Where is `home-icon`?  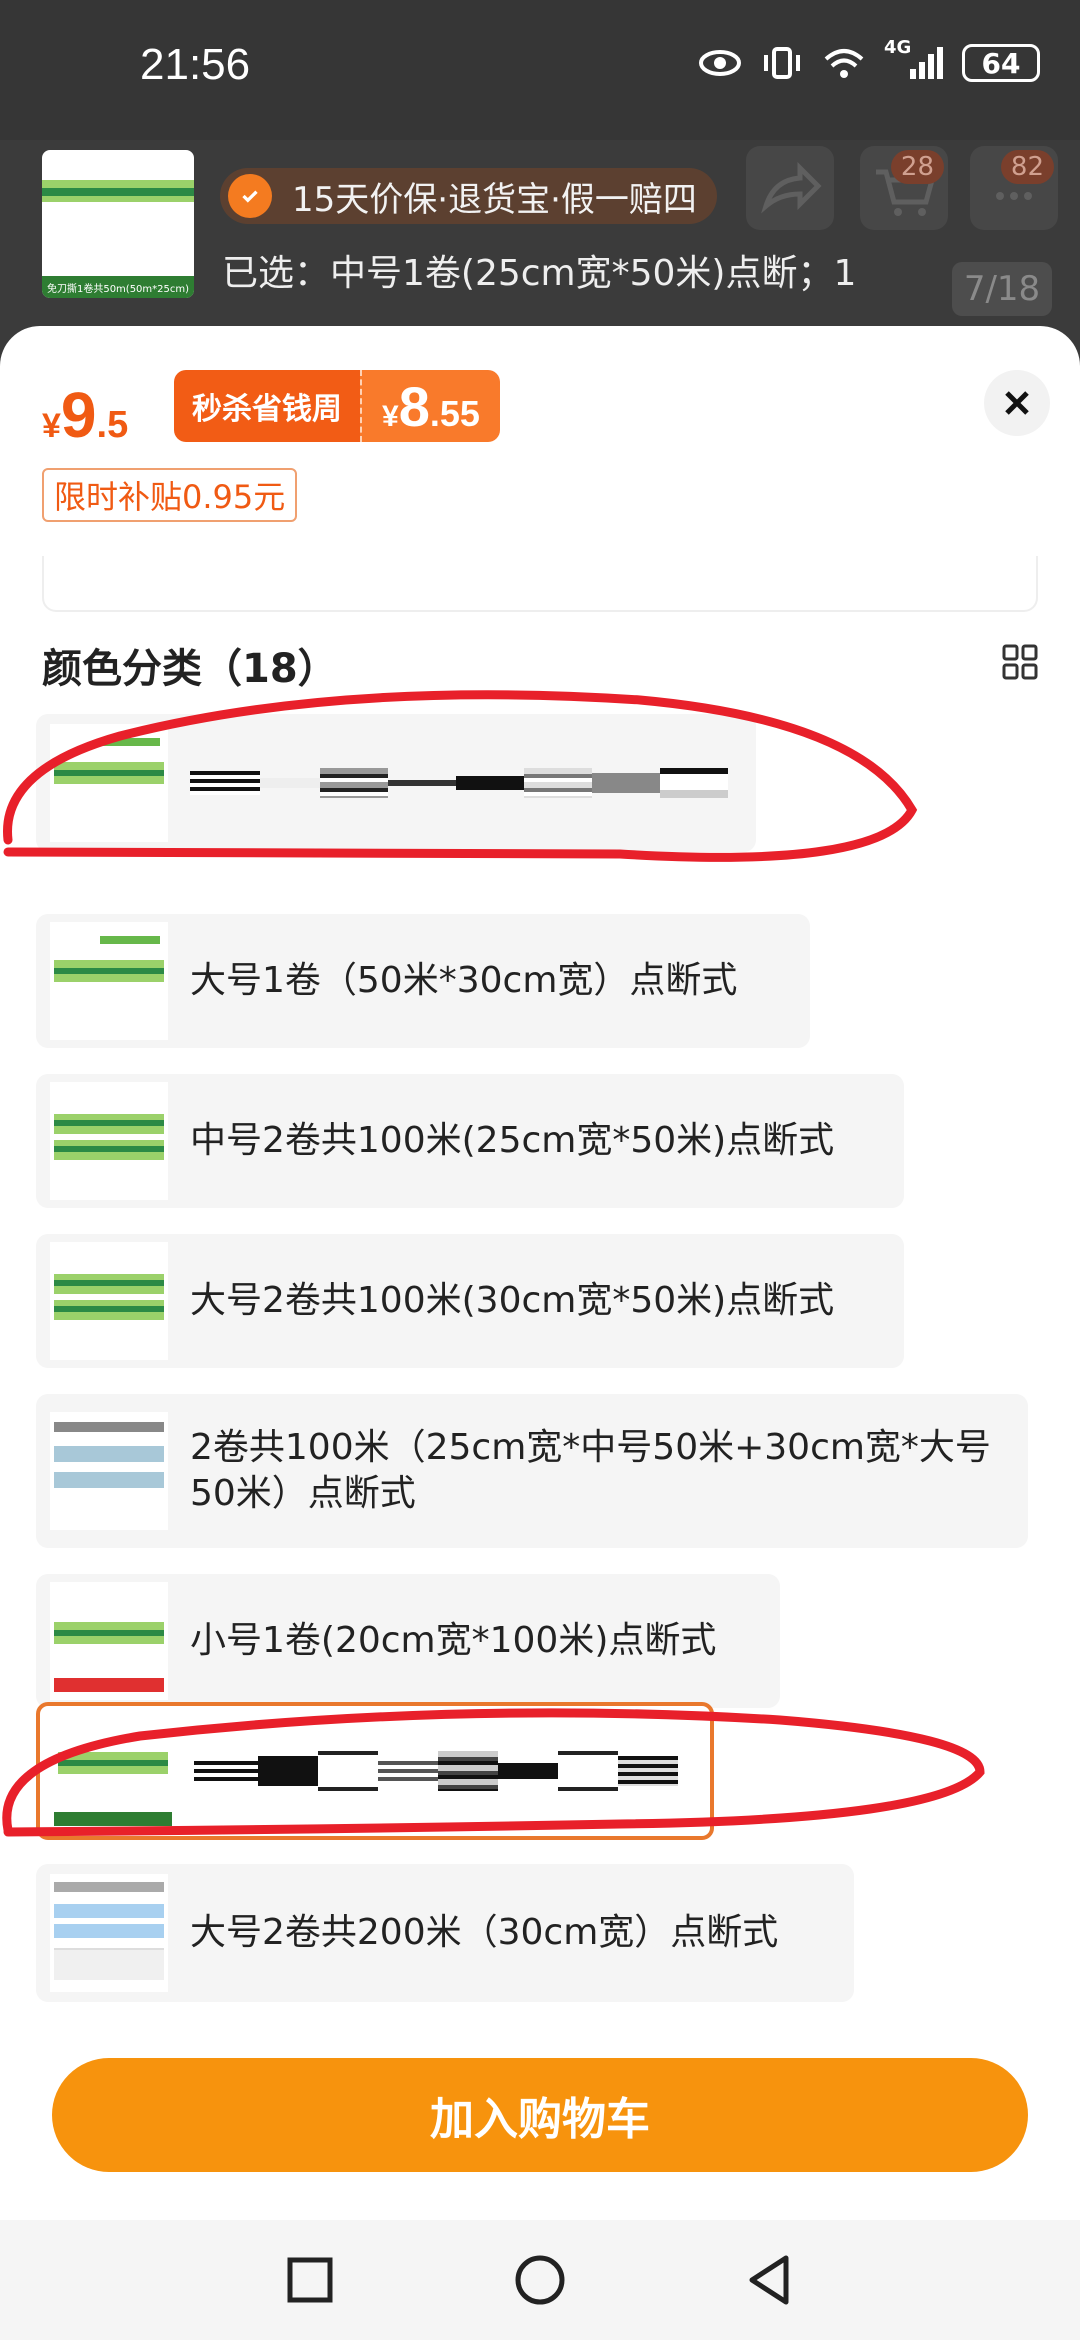
home-icon is located at coordinates (540, 2280).